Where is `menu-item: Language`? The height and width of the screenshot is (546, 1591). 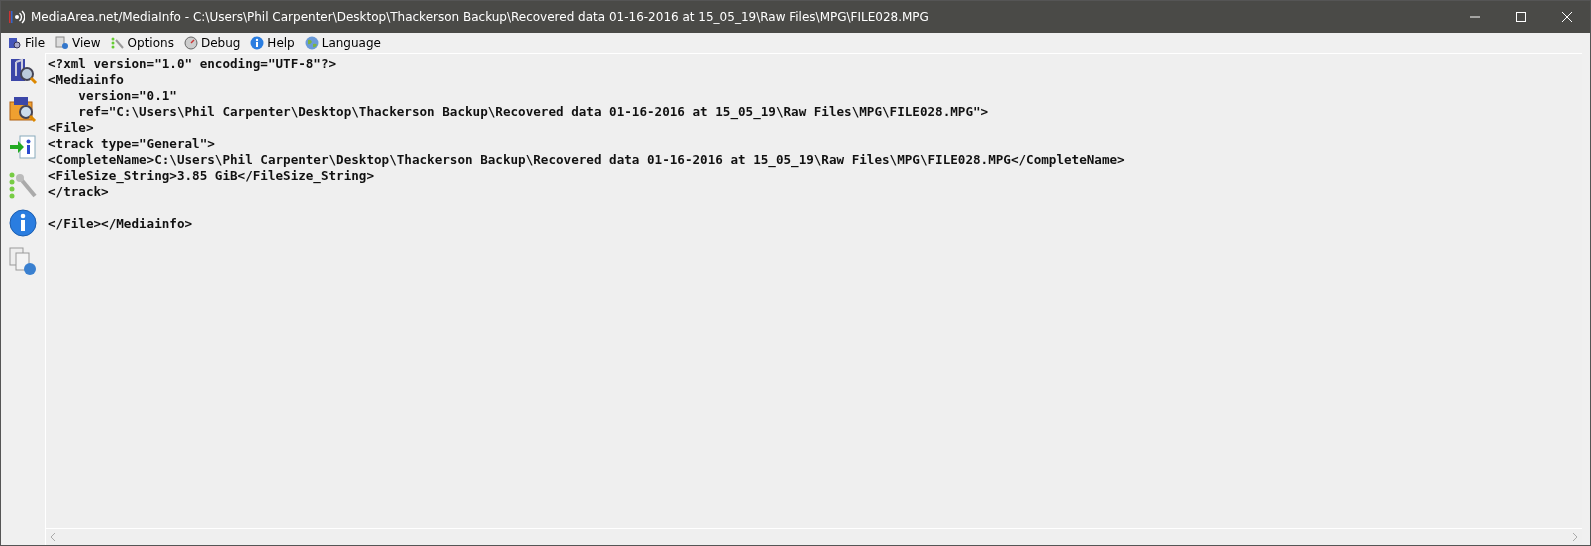
menu-item: Language is located at coordinates (342, 43).